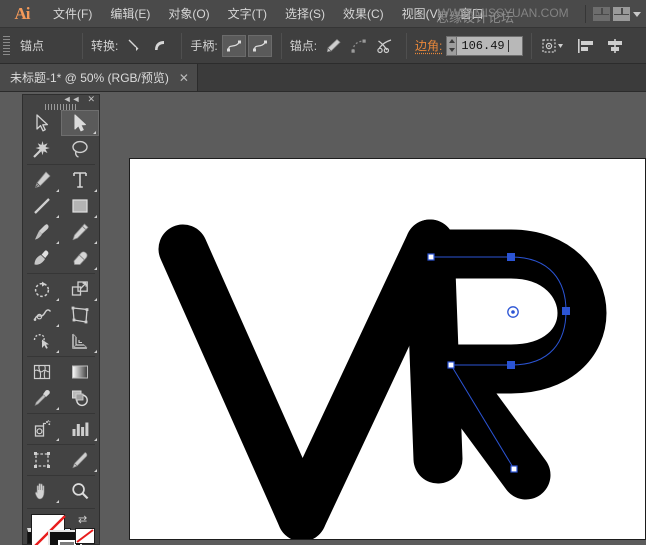 The height and width of the screenshot is (545, 646). I want to click on corner-radius-input: 106.49, so click(490, 45).